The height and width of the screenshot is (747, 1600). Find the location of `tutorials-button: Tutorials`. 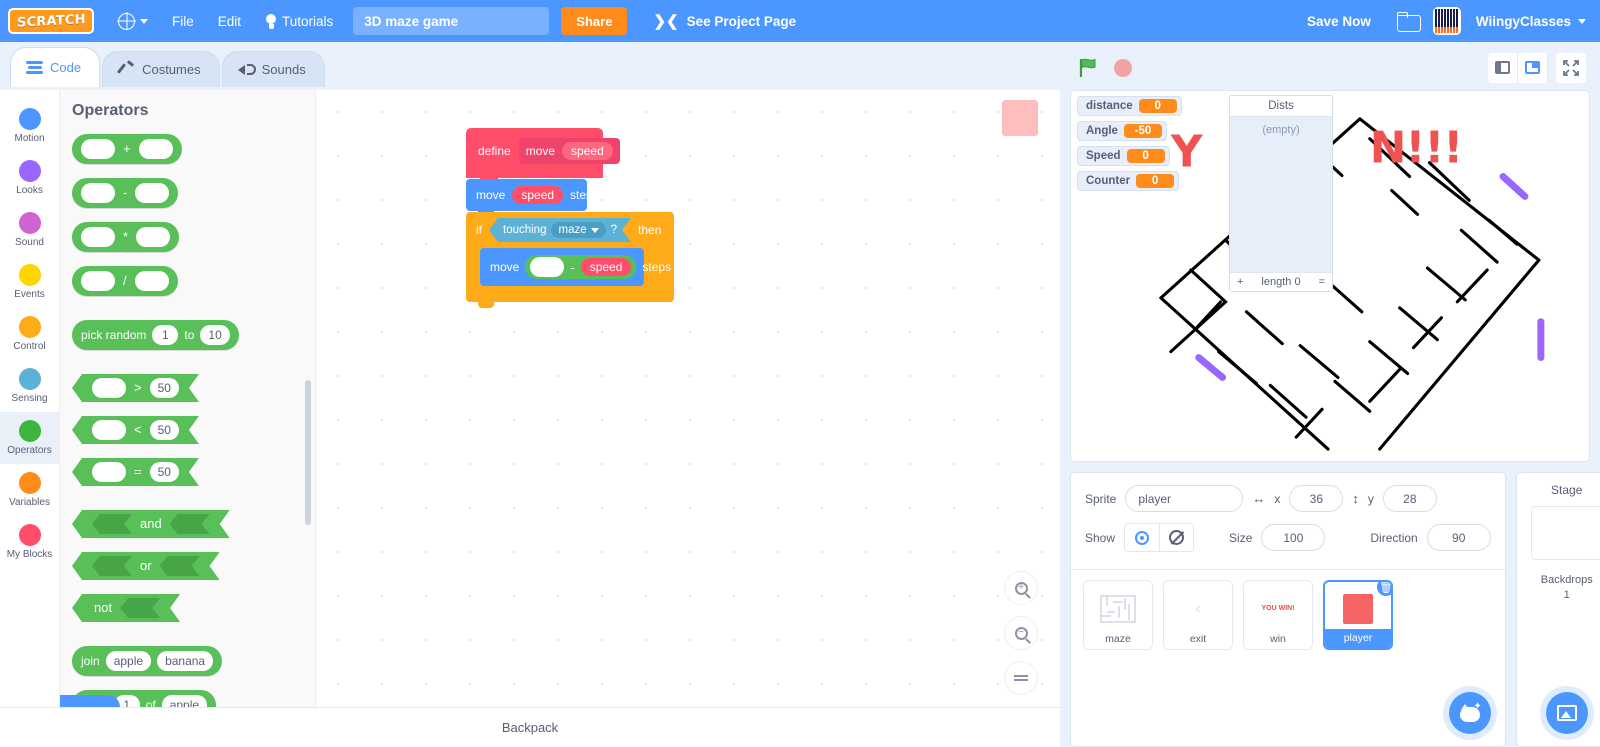

tutorials-button: Tutorials is located at coordinates (299, 21).